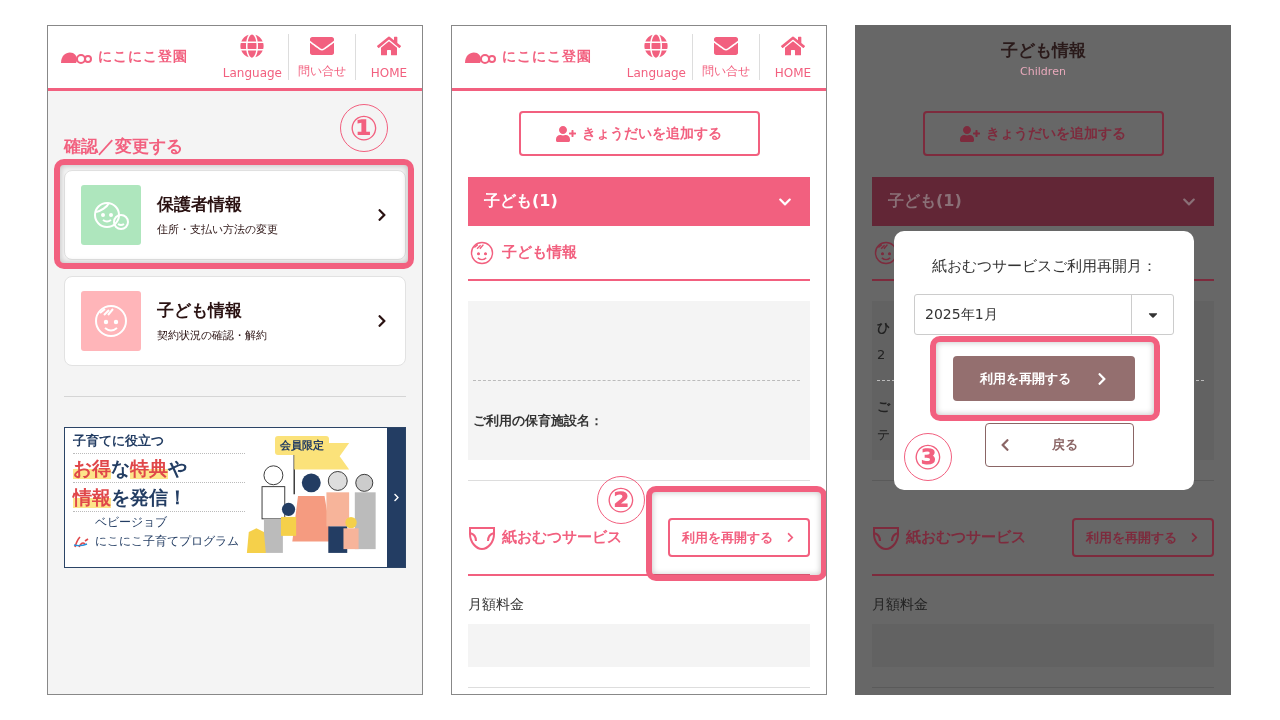 The image size is (1280, 720). I want to click on brand-caption: ベビージョブ, so click(131, 522).